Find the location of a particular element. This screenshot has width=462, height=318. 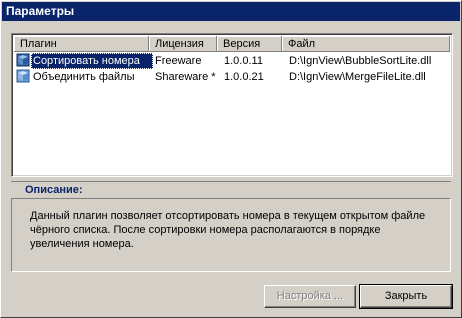

description-label: Описание: is located at coordinates (54, 190).